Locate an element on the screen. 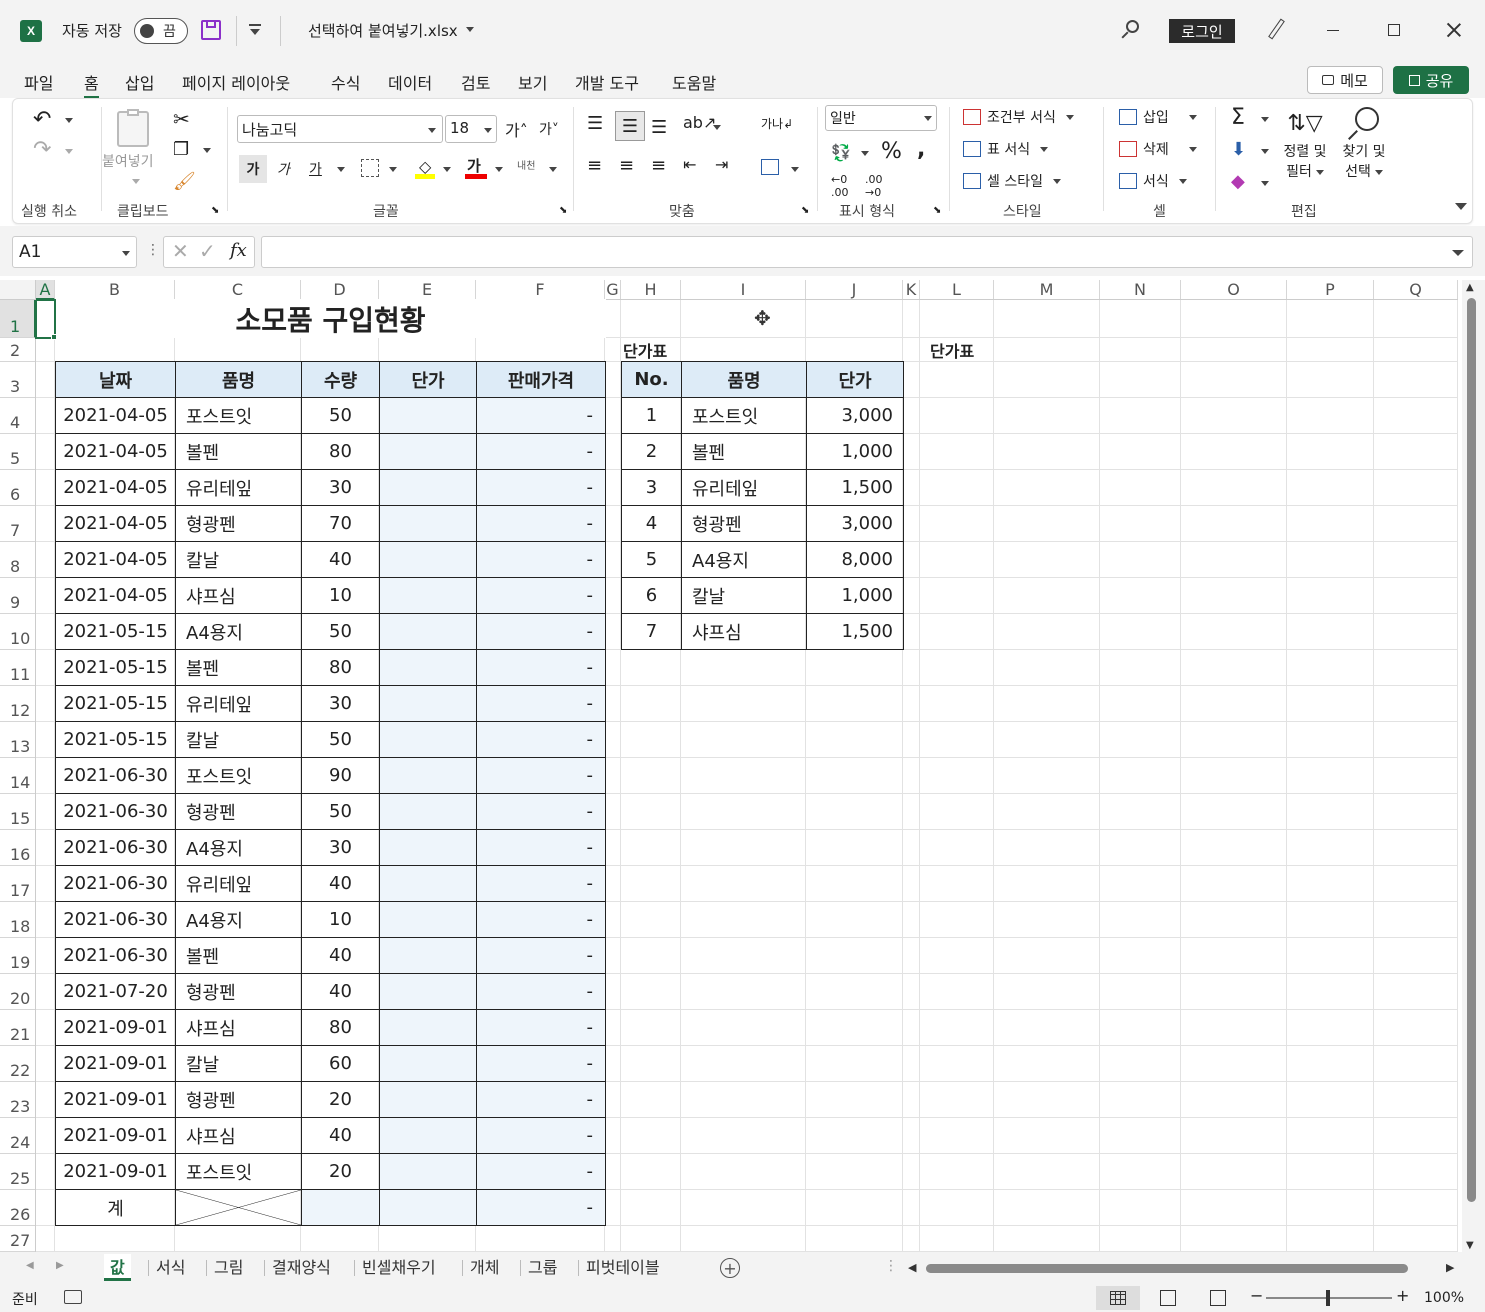 This screenshot has height=1312, width=1485. font-size-select: 18 is located at coordinates (471, 129).